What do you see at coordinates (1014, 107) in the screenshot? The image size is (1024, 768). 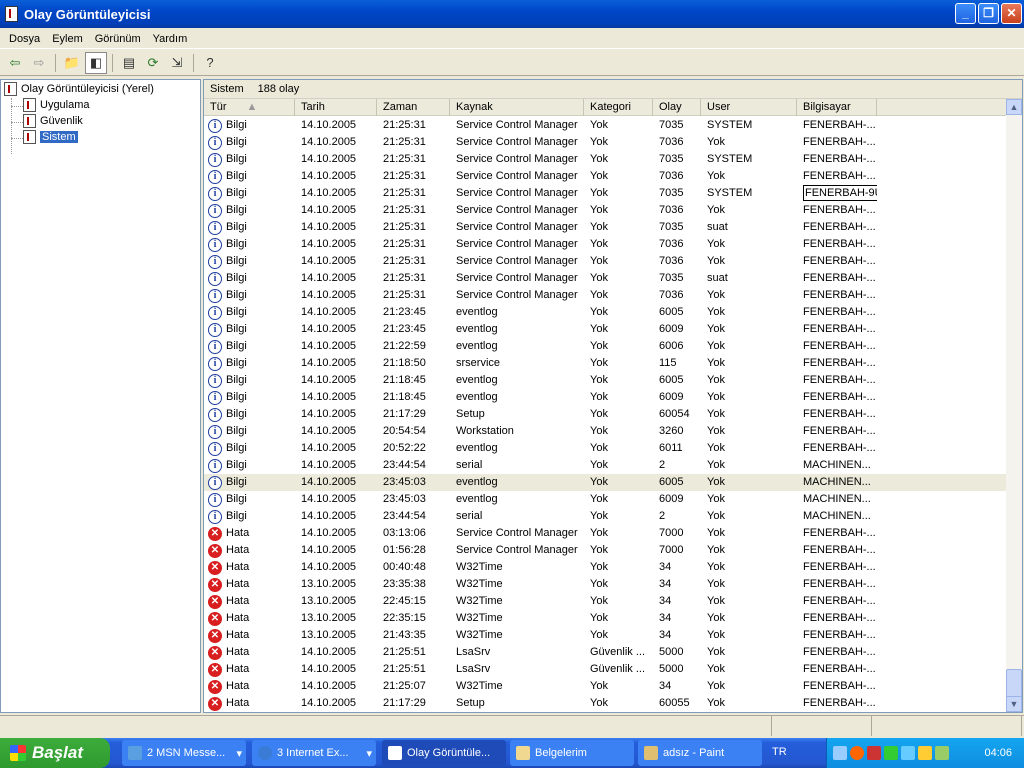 I see `scroll-up-icon: ▲` at bounding box center [1014, 107].